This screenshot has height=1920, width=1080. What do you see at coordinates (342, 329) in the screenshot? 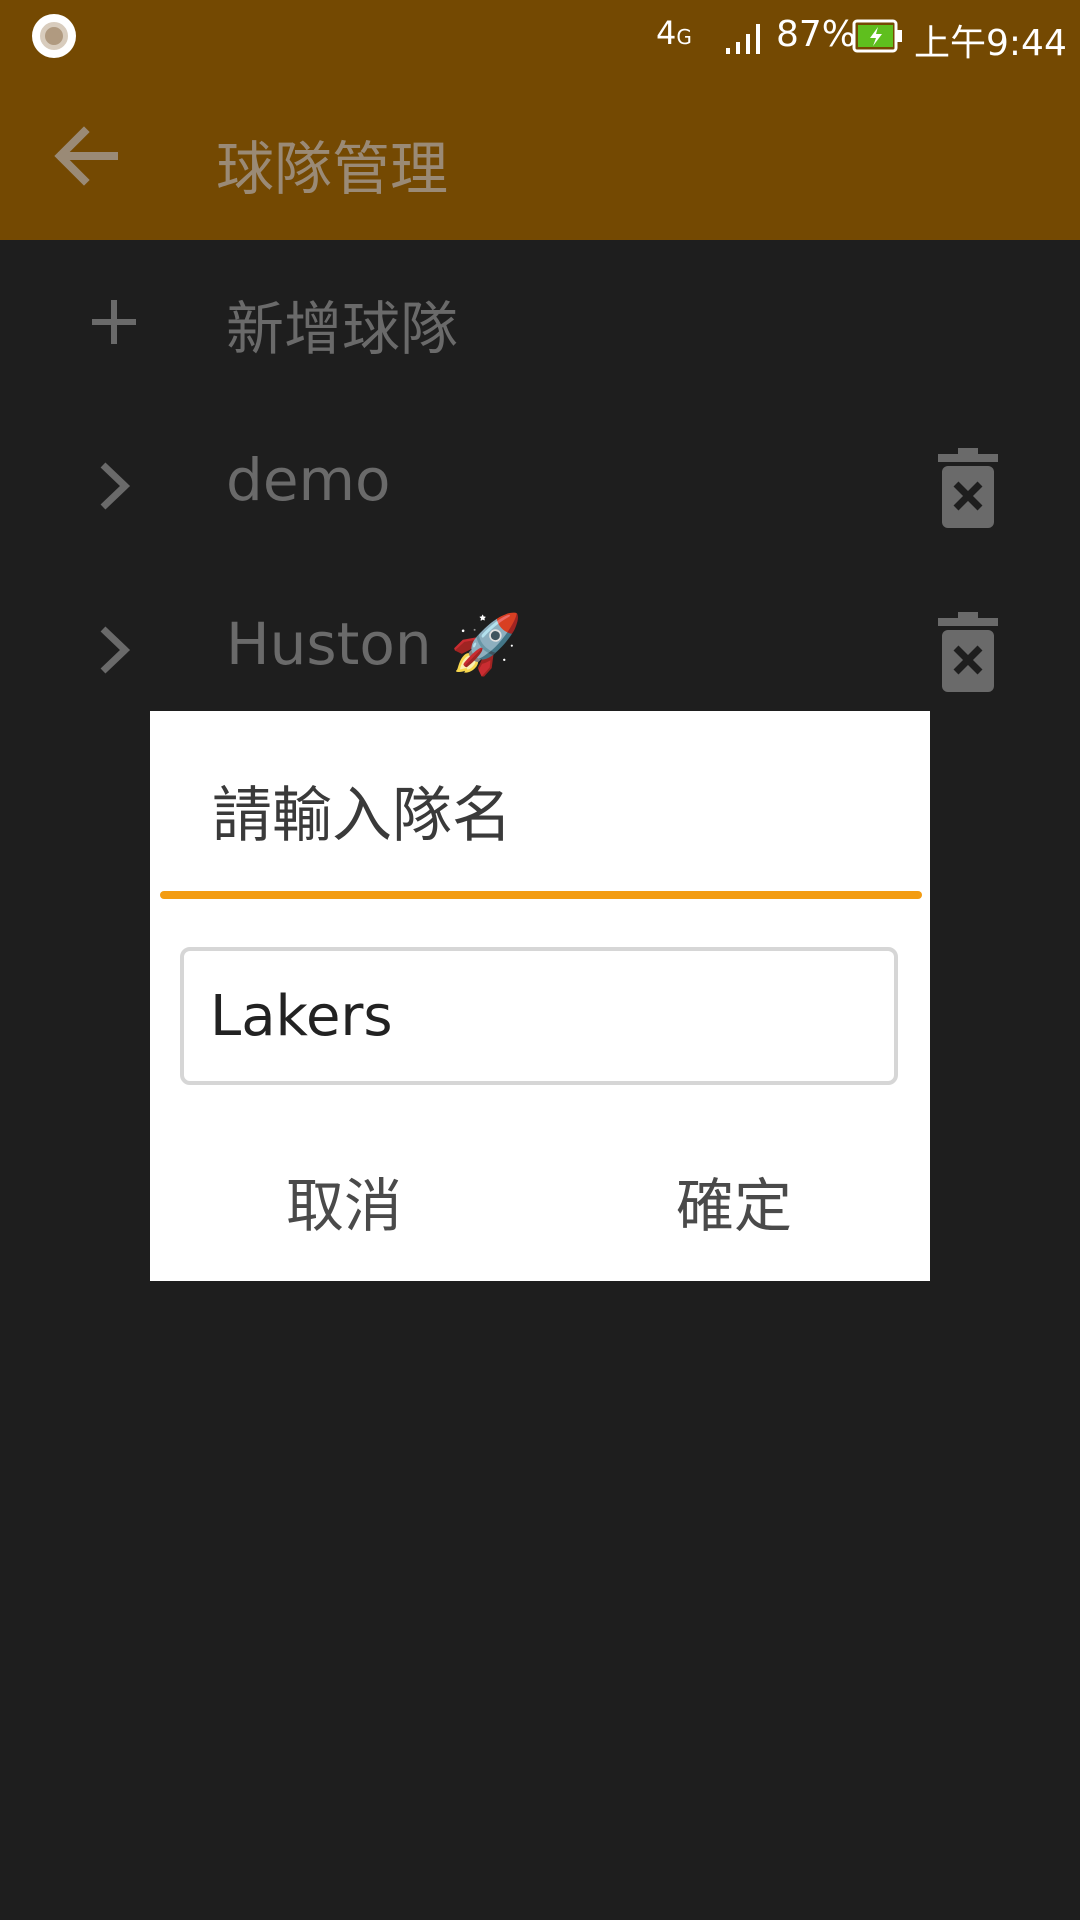
I see `add-team-label: 新增球隊` at bounding box center [342, 329].